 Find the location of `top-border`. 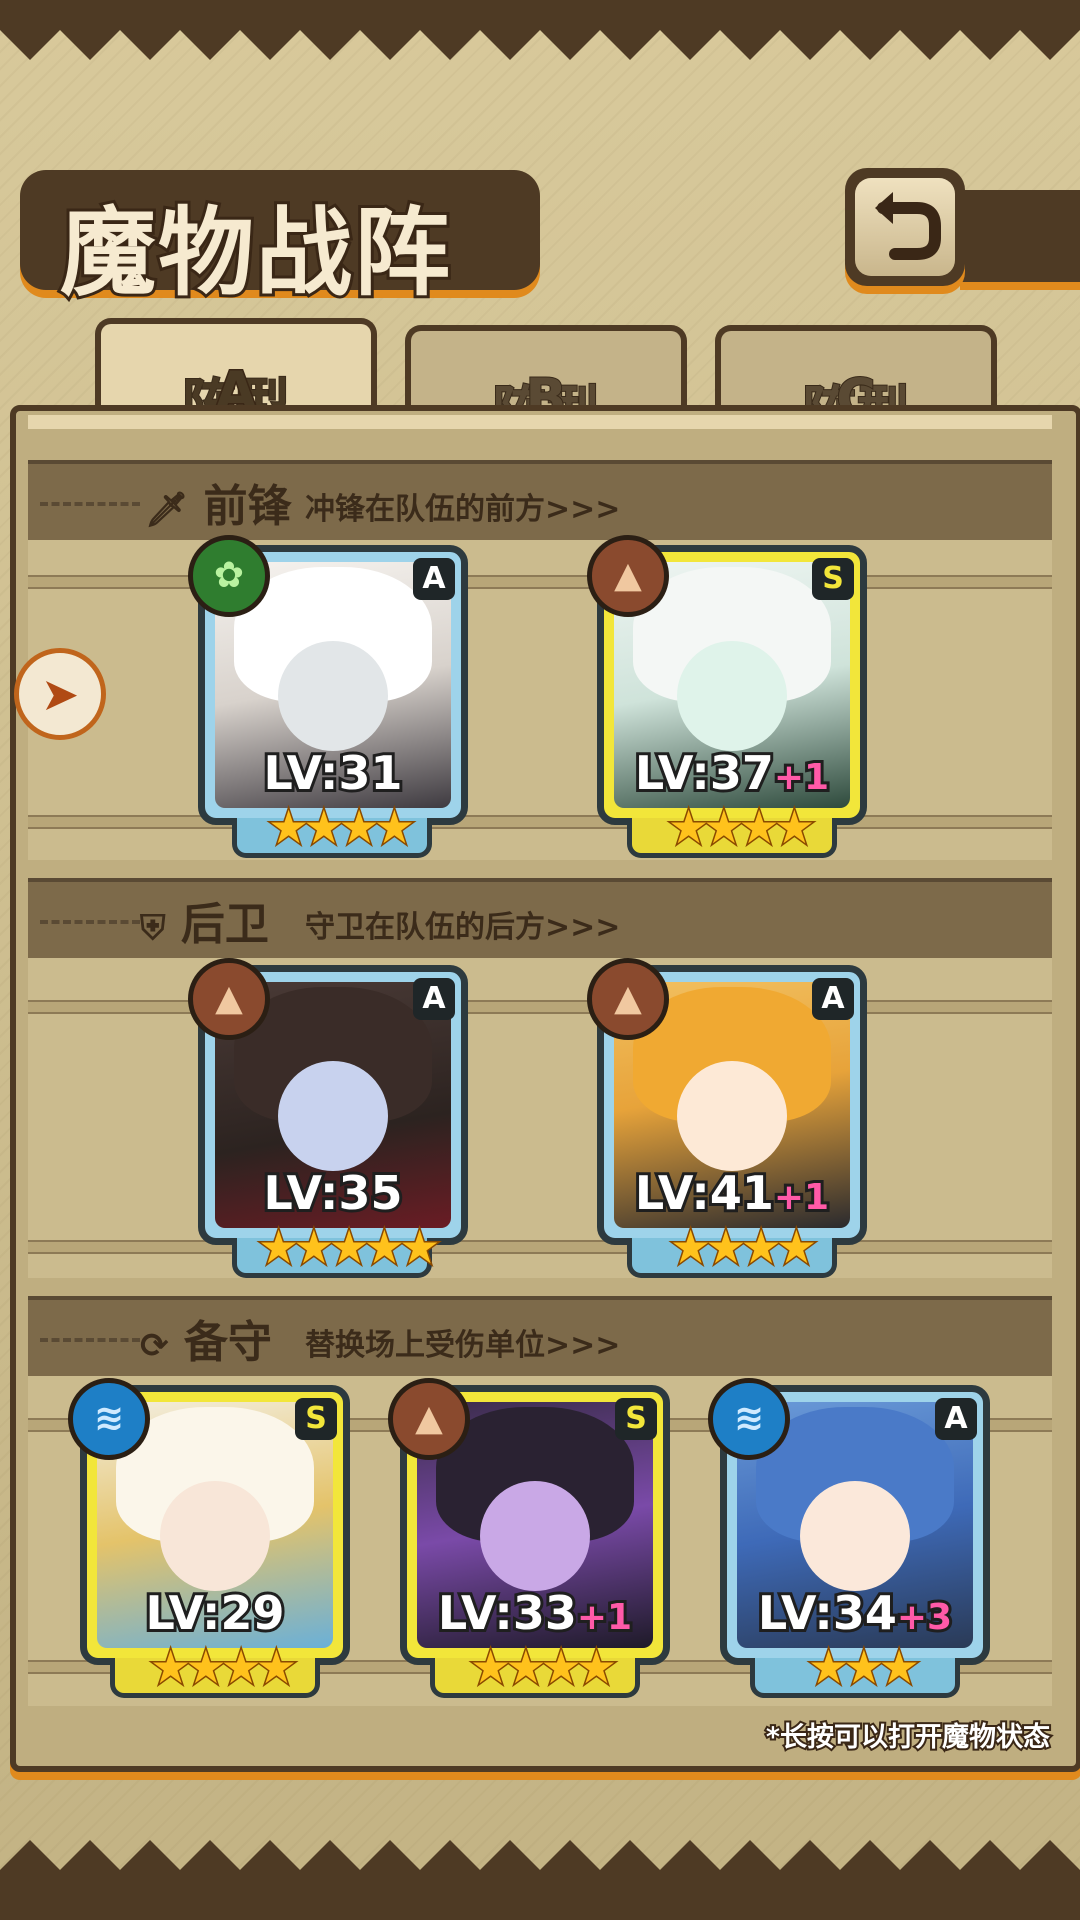

top-border is located at coordinates (540, 30).